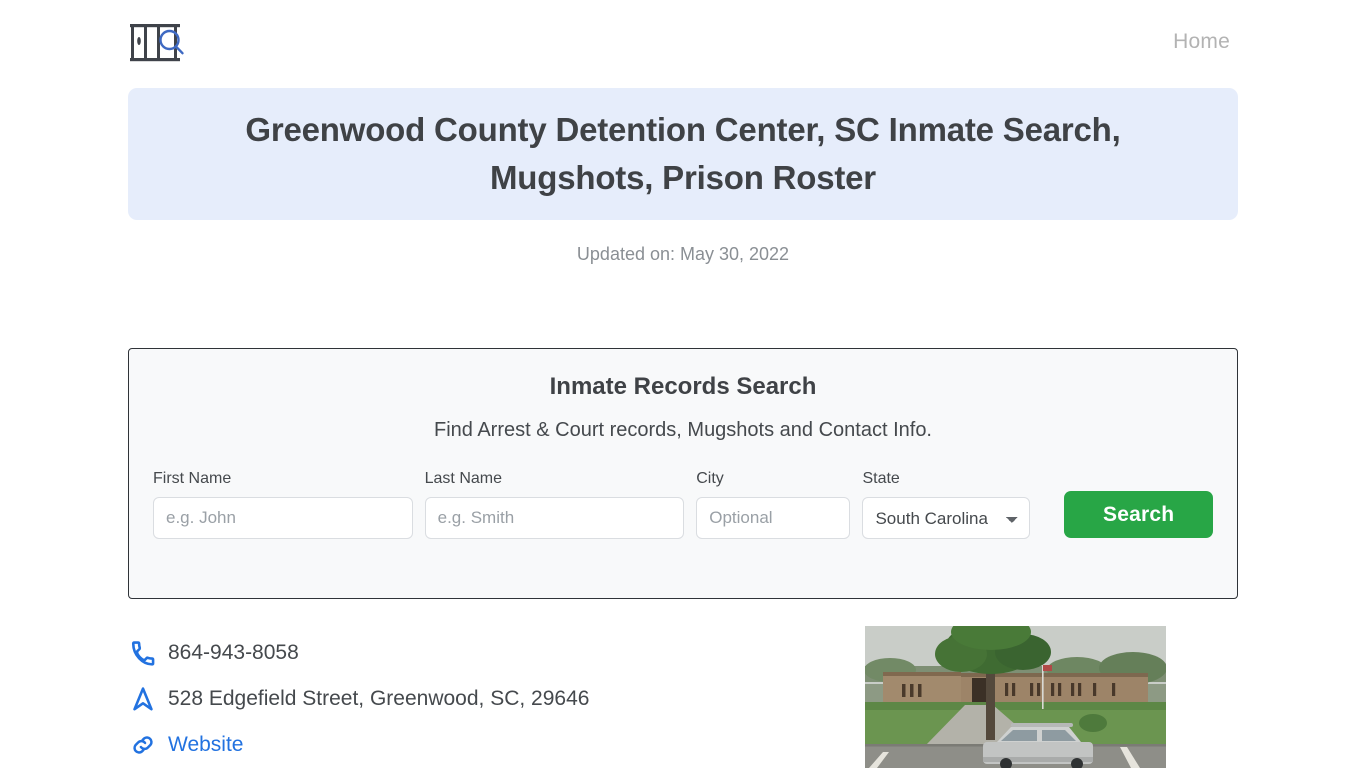 This screenshot has height=768, width=1366. I want to click on state-label: State, so click(881, 478).